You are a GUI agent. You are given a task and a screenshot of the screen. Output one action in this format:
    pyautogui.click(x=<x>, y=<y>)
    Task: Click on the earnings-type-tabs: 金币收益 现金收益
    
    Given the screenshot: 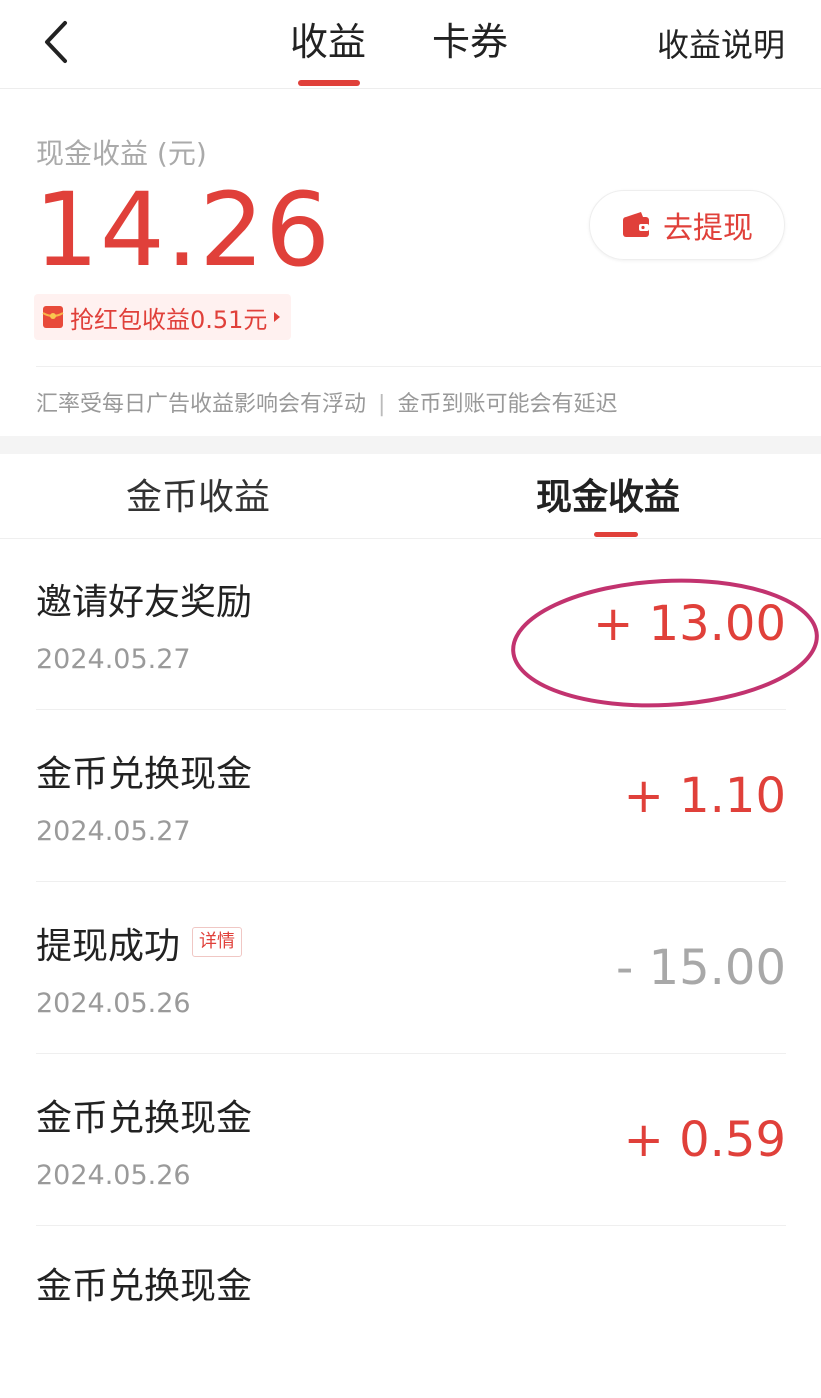 What is the action you would take?
    pyautogui.click(x=410, y=496)
    